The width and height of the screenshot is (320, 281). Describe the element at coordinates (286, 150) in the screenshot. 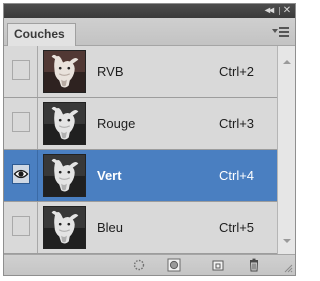

I see `scrollbar` at that location.